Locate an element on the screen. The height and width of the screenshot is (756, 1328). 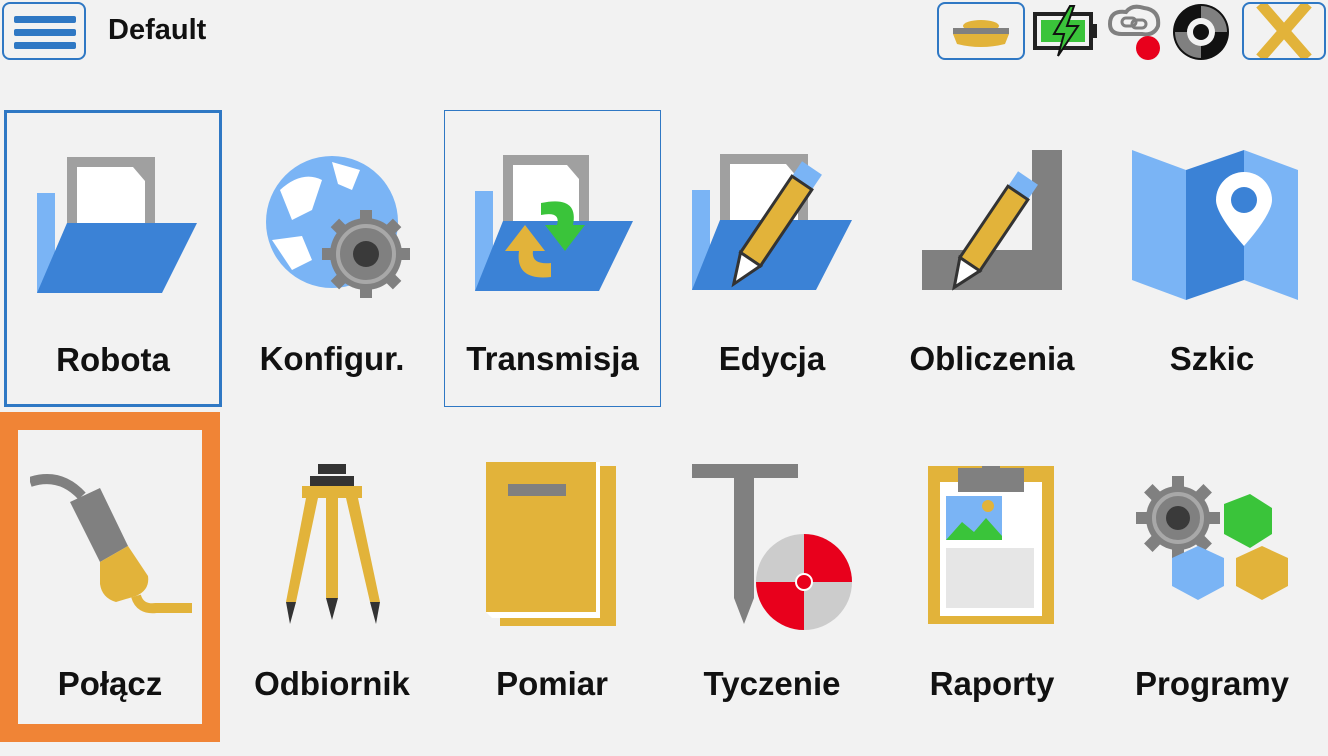
tile-programy: Programy is located at coordinates (1212, 582).